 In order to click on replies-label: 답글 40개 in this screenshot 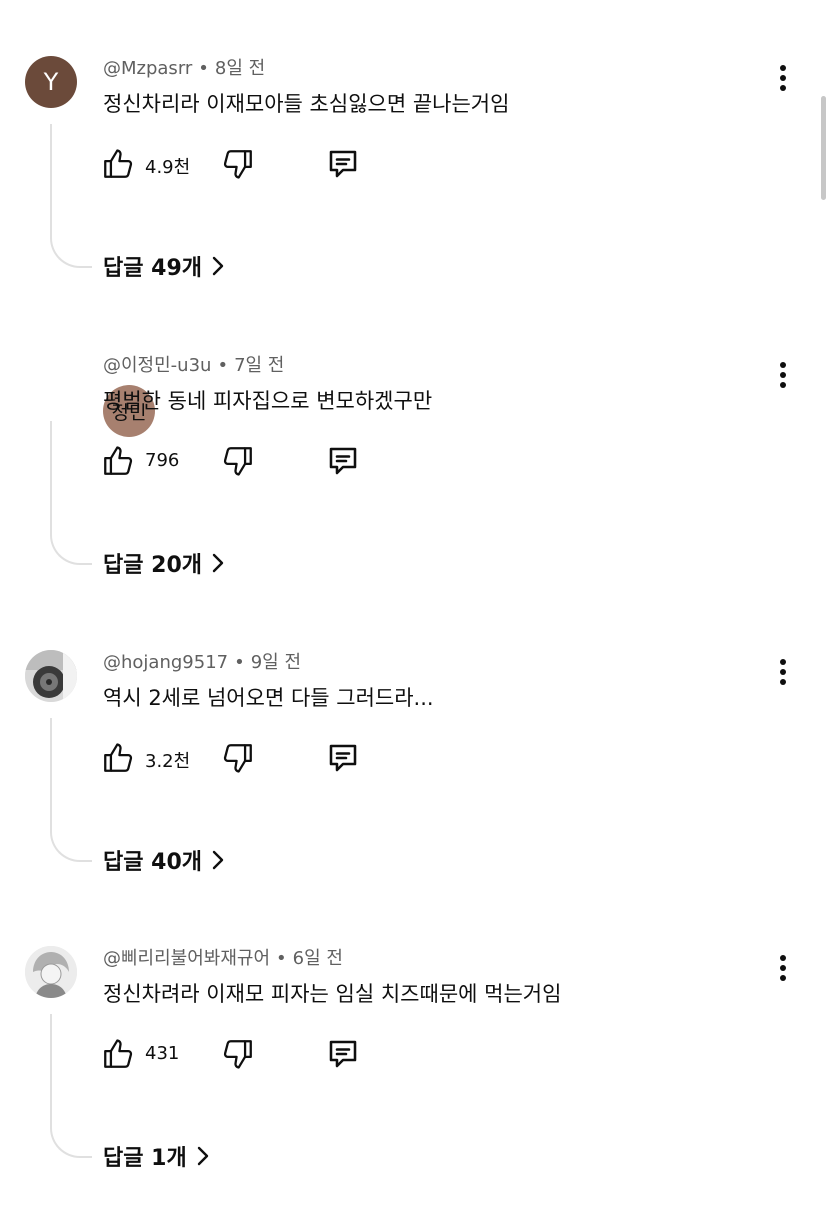, I will do `click(152, 862)`.